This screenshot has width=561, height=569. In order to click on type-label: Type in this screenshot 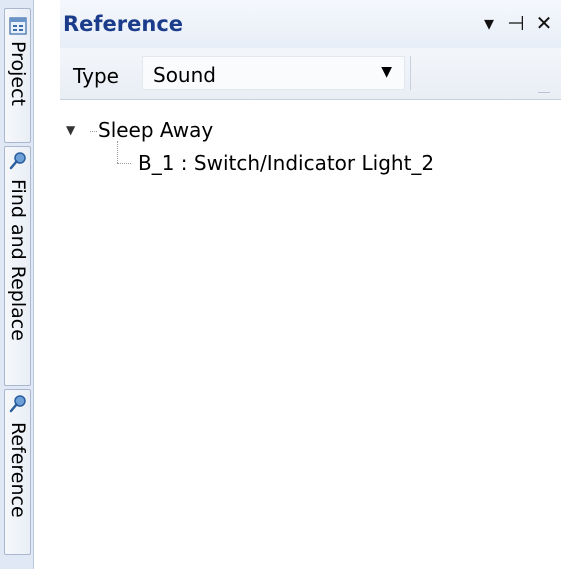, I will do `click(96, 76)`.